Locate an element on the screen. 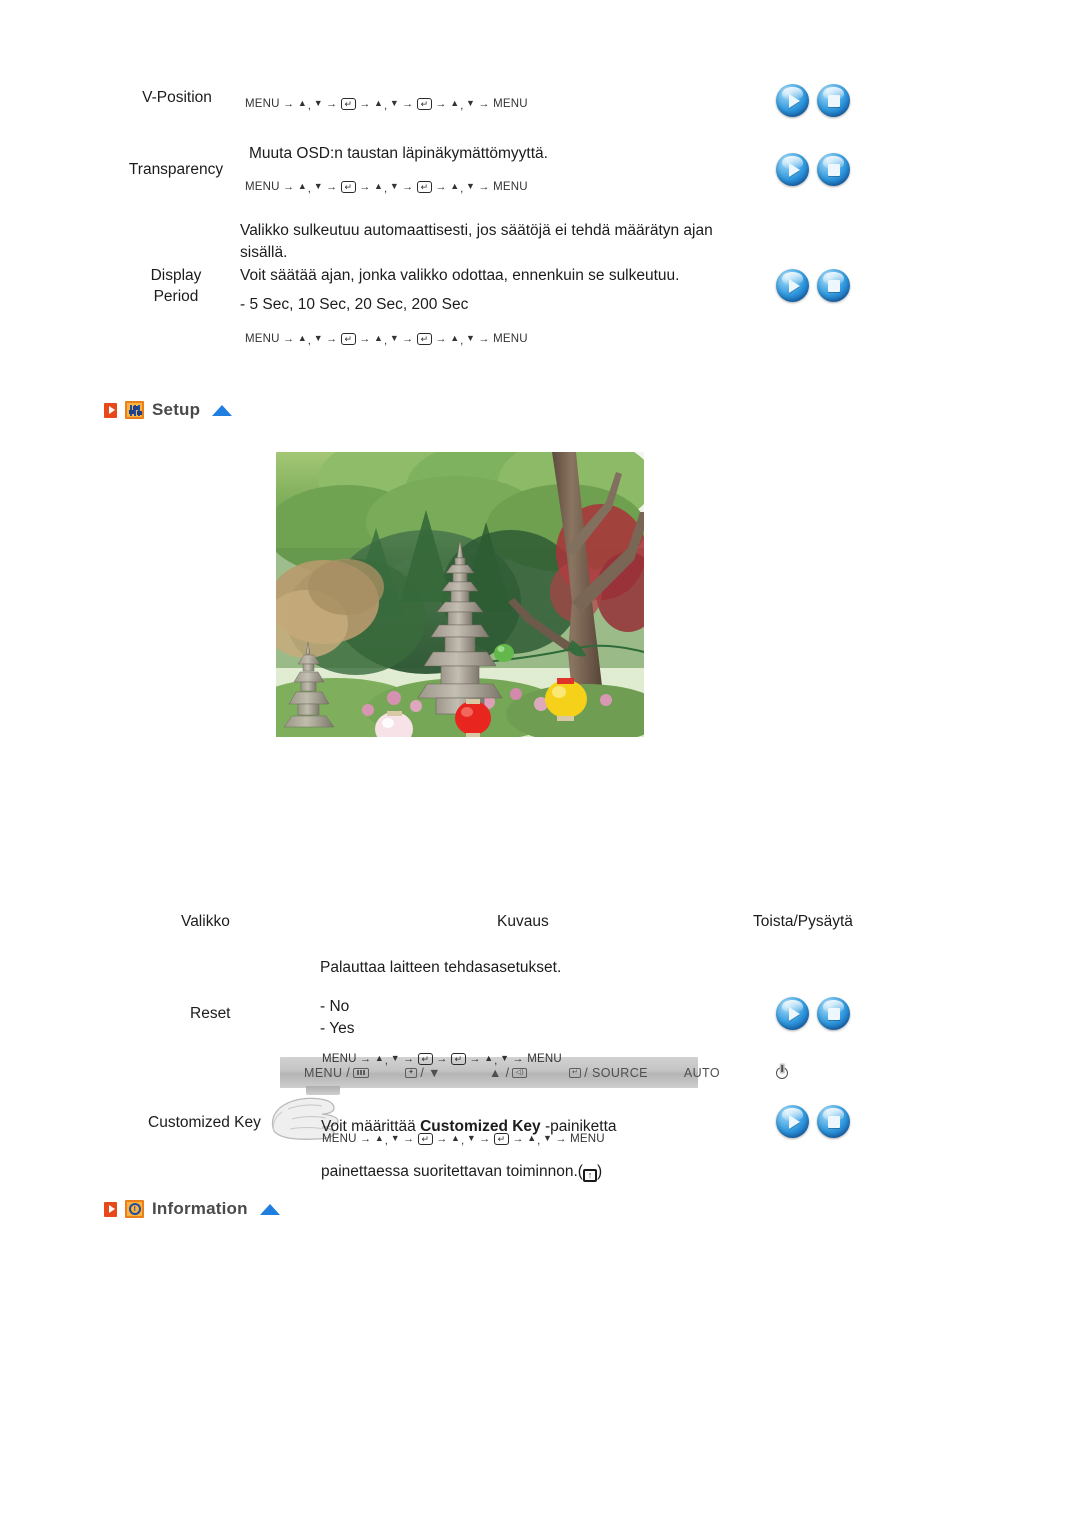 The height and width of the screenshot is (1528, 1080). temple-garden-photo is located at coordinates (460, 594).